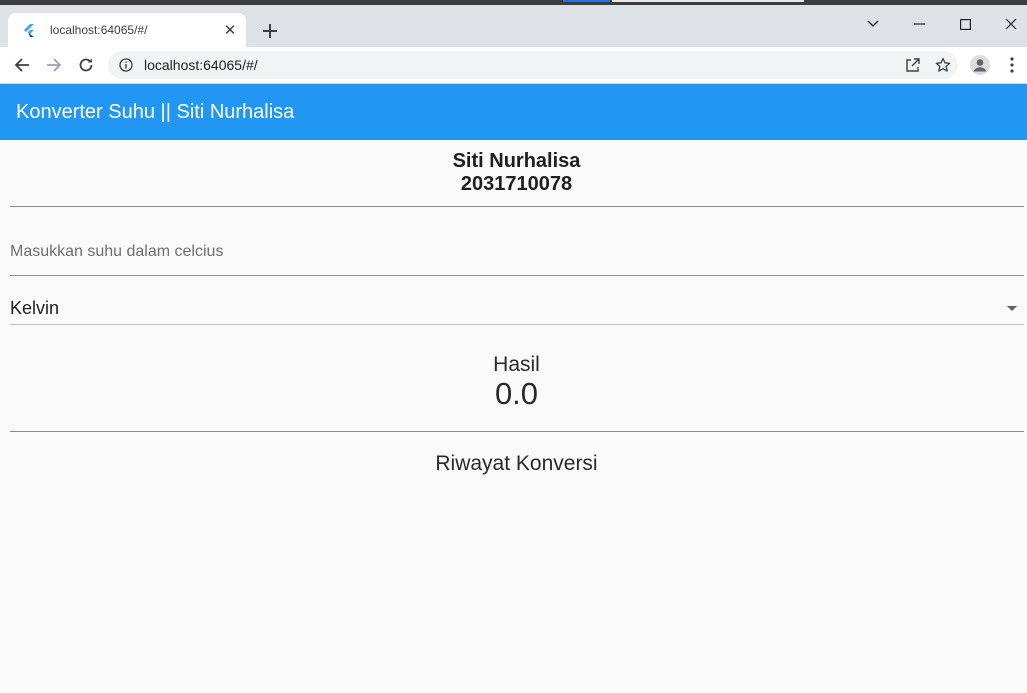 The width and height of the screenshot is (1027, 693). I want to click on star-icon, so click(943, 65).